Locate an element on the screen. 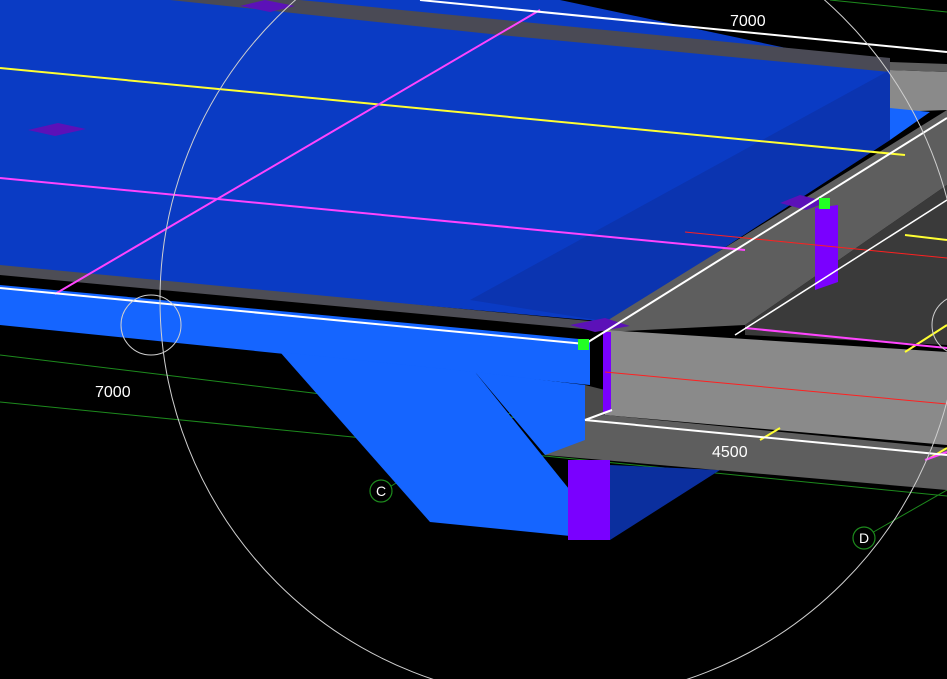 The width and height of the screenshot is (947, 679). grid-bubble-c: C is located at coordinates (381, 491).